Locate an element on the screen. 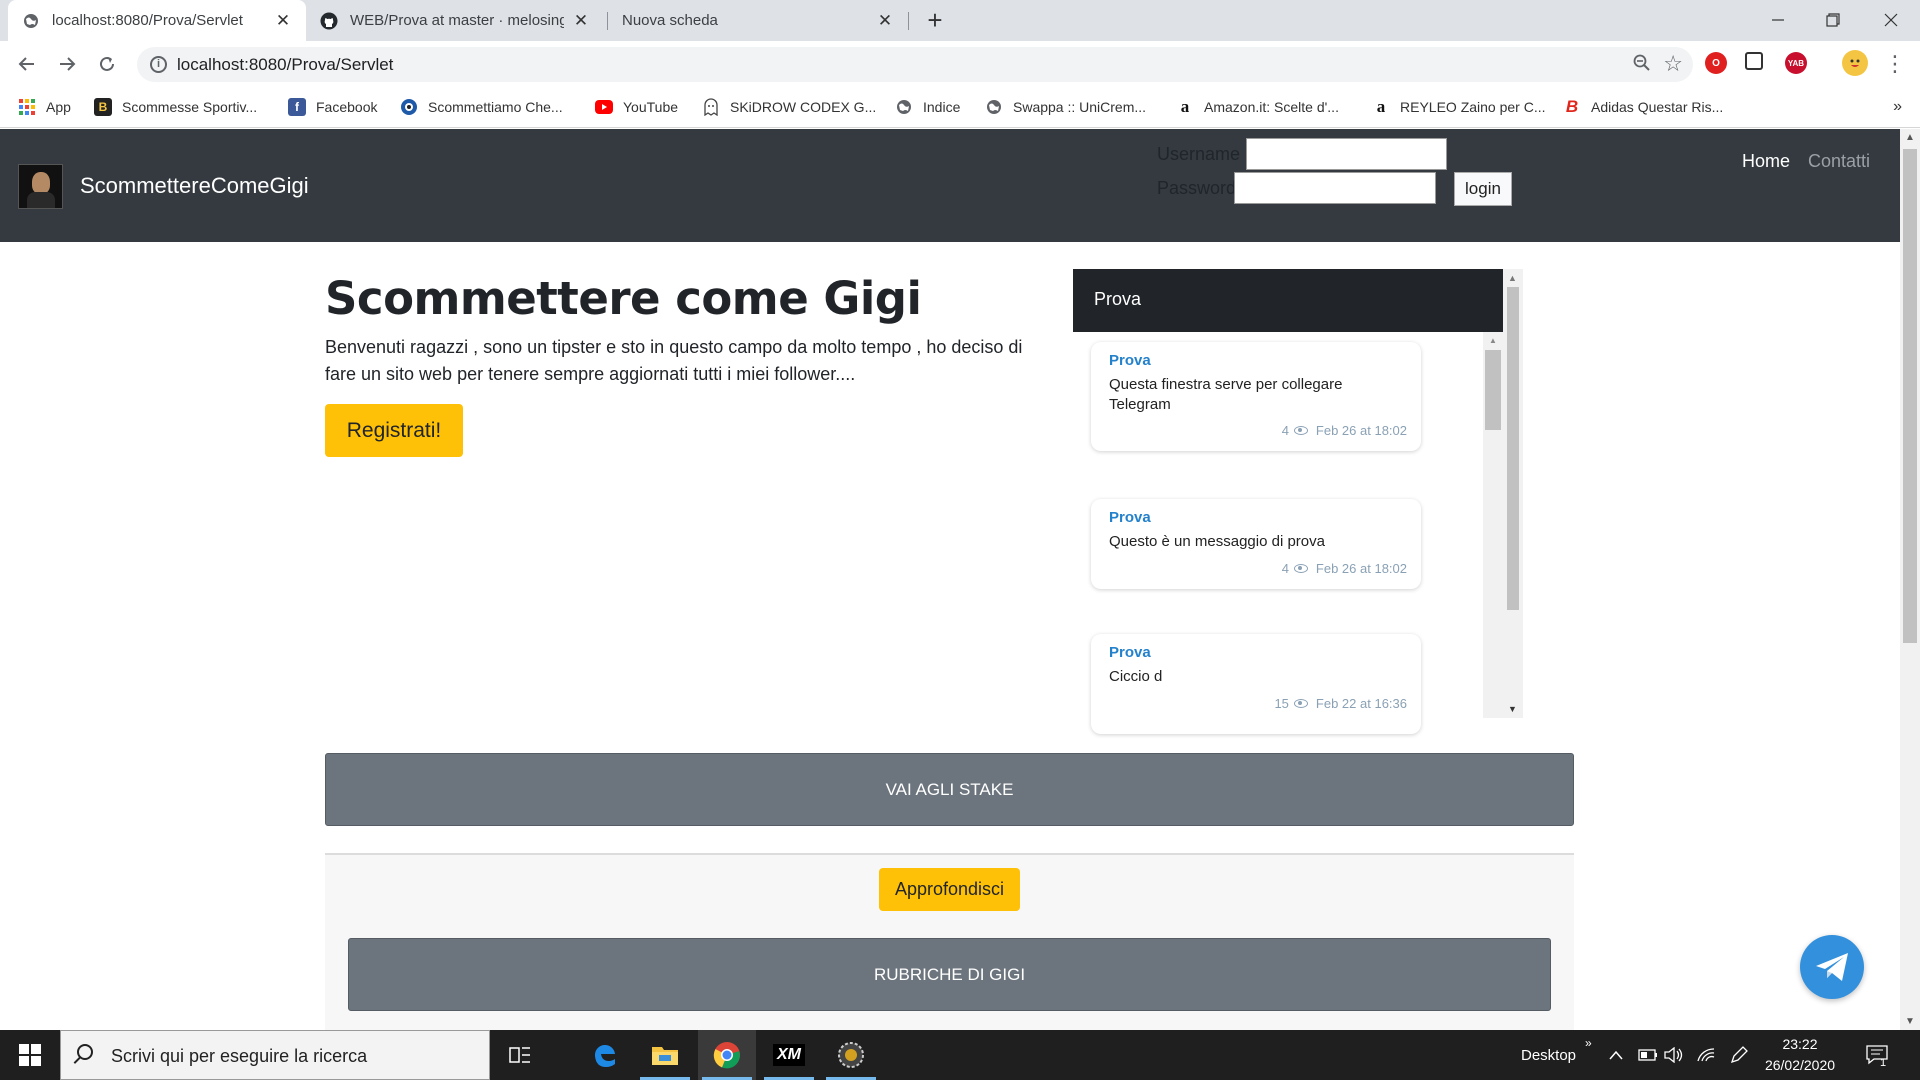 The height and width of the screenshot is (1080, 1920). new-tab-button: + is located at coordinates (935, 20).